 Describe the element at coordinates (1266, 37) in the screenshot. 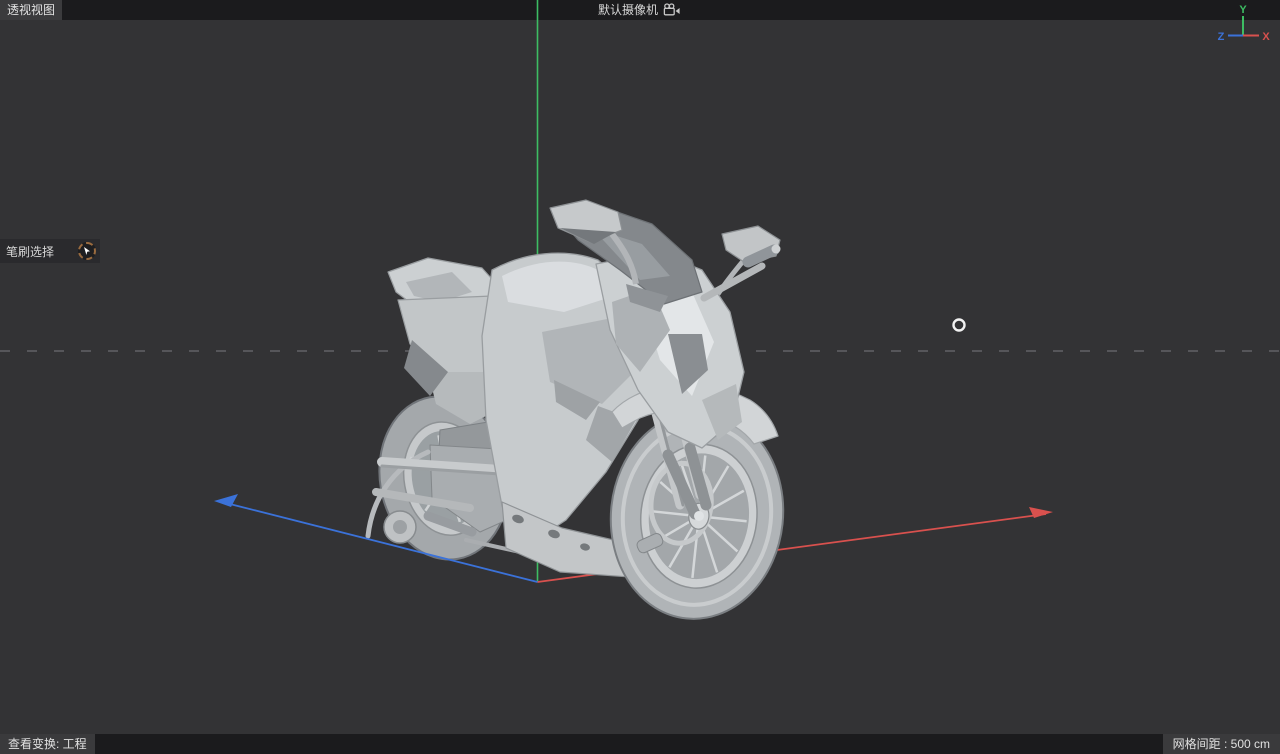

I see `gizmo-x-label: X` at that location.